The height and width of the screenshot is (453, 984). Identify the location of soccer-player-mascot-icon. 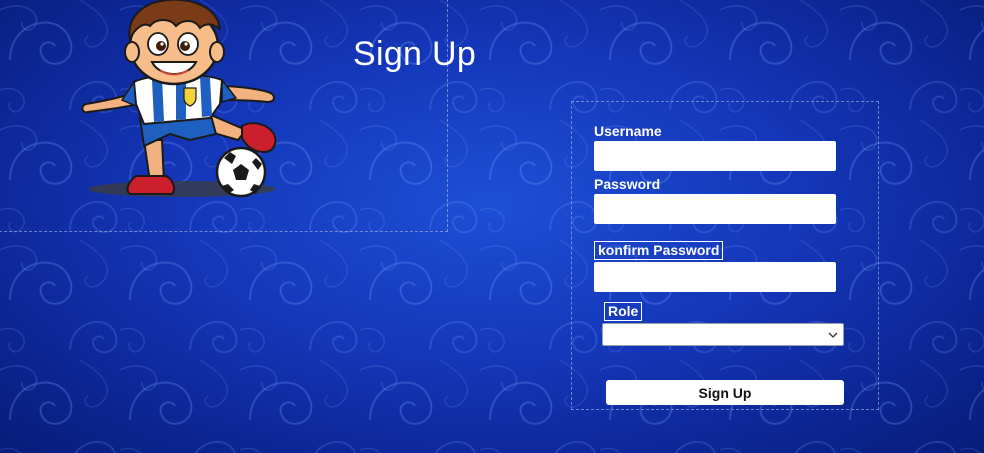
(179, 99).